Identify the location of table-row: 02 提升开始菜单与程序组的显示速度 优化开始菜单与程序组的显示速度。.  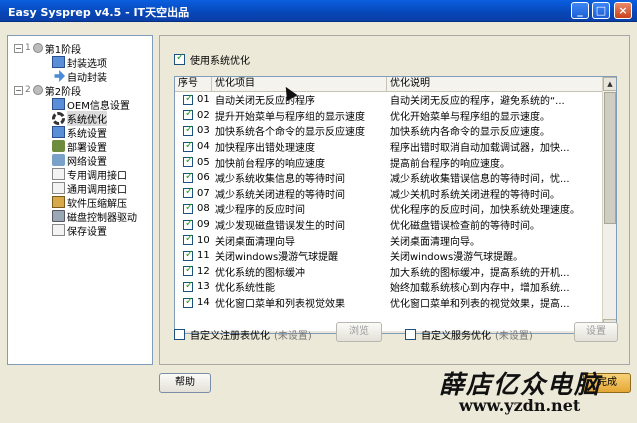
(389, 116).